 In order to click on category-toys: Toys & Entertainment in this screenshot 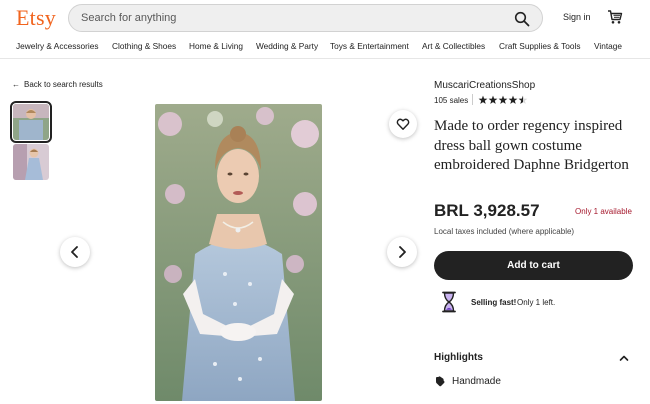, I will do `click(369, 46)`.